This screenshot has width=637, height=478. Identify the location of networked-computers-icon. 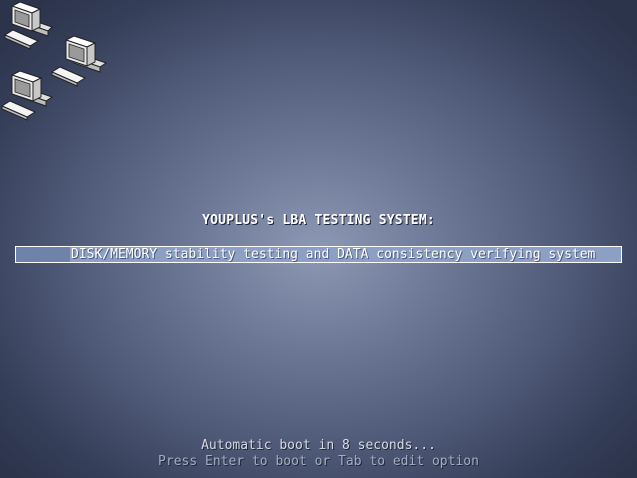
(54, 61).